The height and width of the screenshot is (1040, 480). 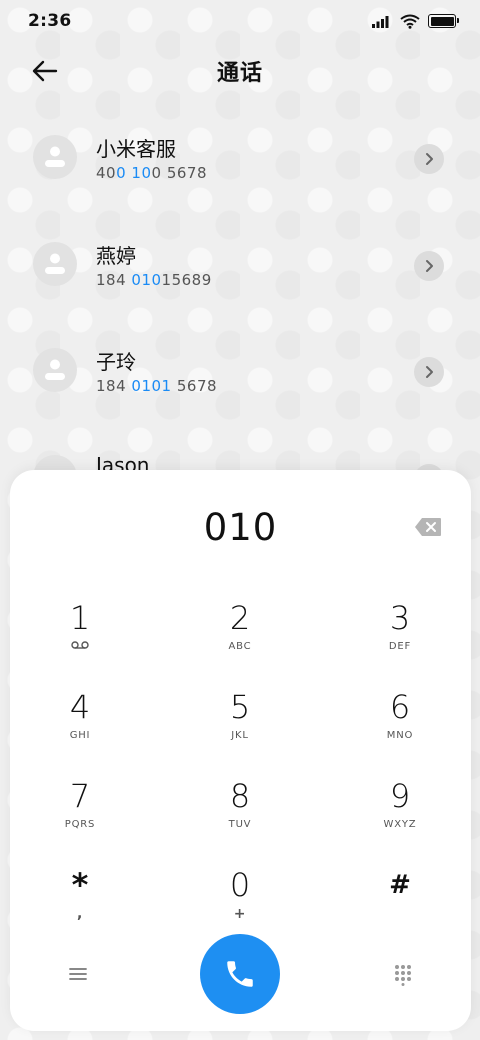 What do you see at coordinates (80, 635) in the screenshot?
I see `dial-key-1: 1` at bounding box center [80, 635].